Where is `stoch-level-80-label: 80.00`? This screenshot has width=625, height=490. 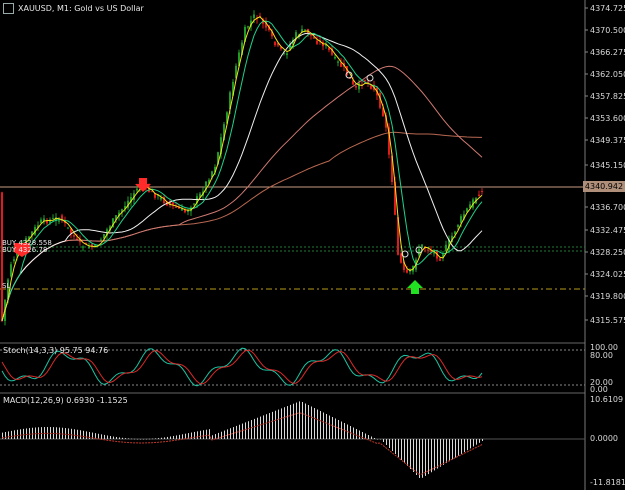 stoch-level-80-label: 80.00 is located at coordinates (601, 355).